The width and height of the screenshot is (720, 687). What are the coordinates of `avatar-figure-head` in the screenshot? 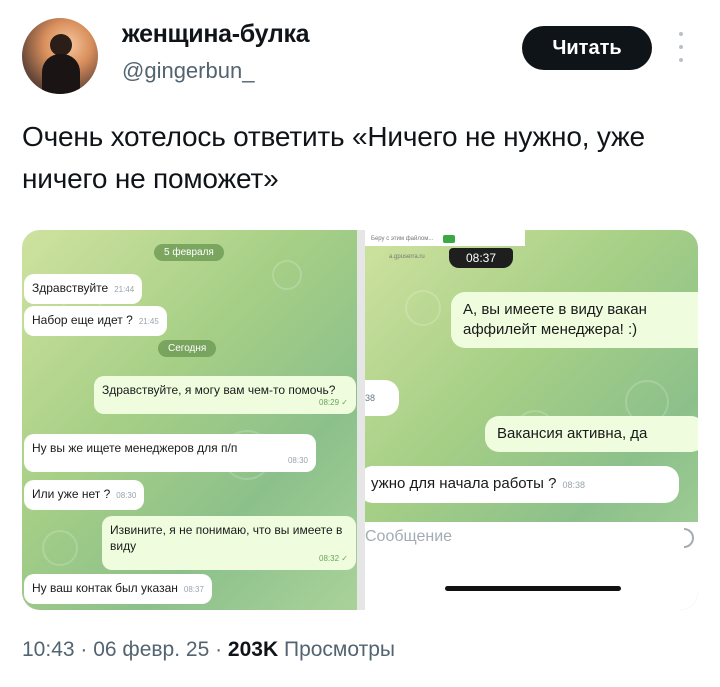 It's located at (61, 45).